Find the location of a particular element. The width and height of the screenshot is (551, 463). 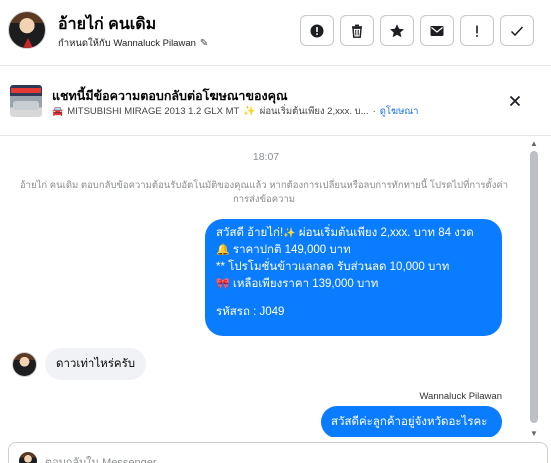

sender-name: Wannaluck Pilawan is located at coordinates (460, 396).